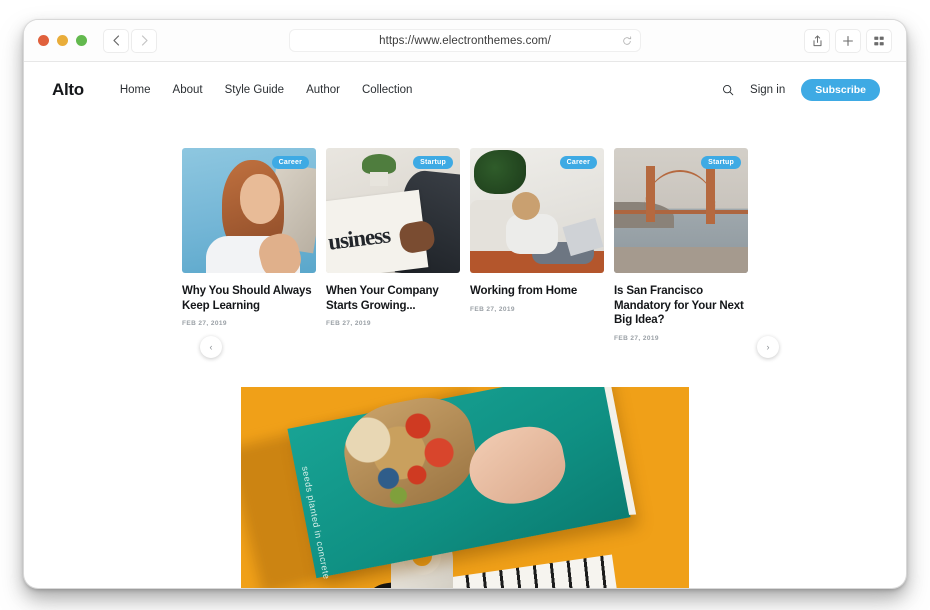 This screenshot has height=610, width=930. I want to click on back-button, so click(116, 40).